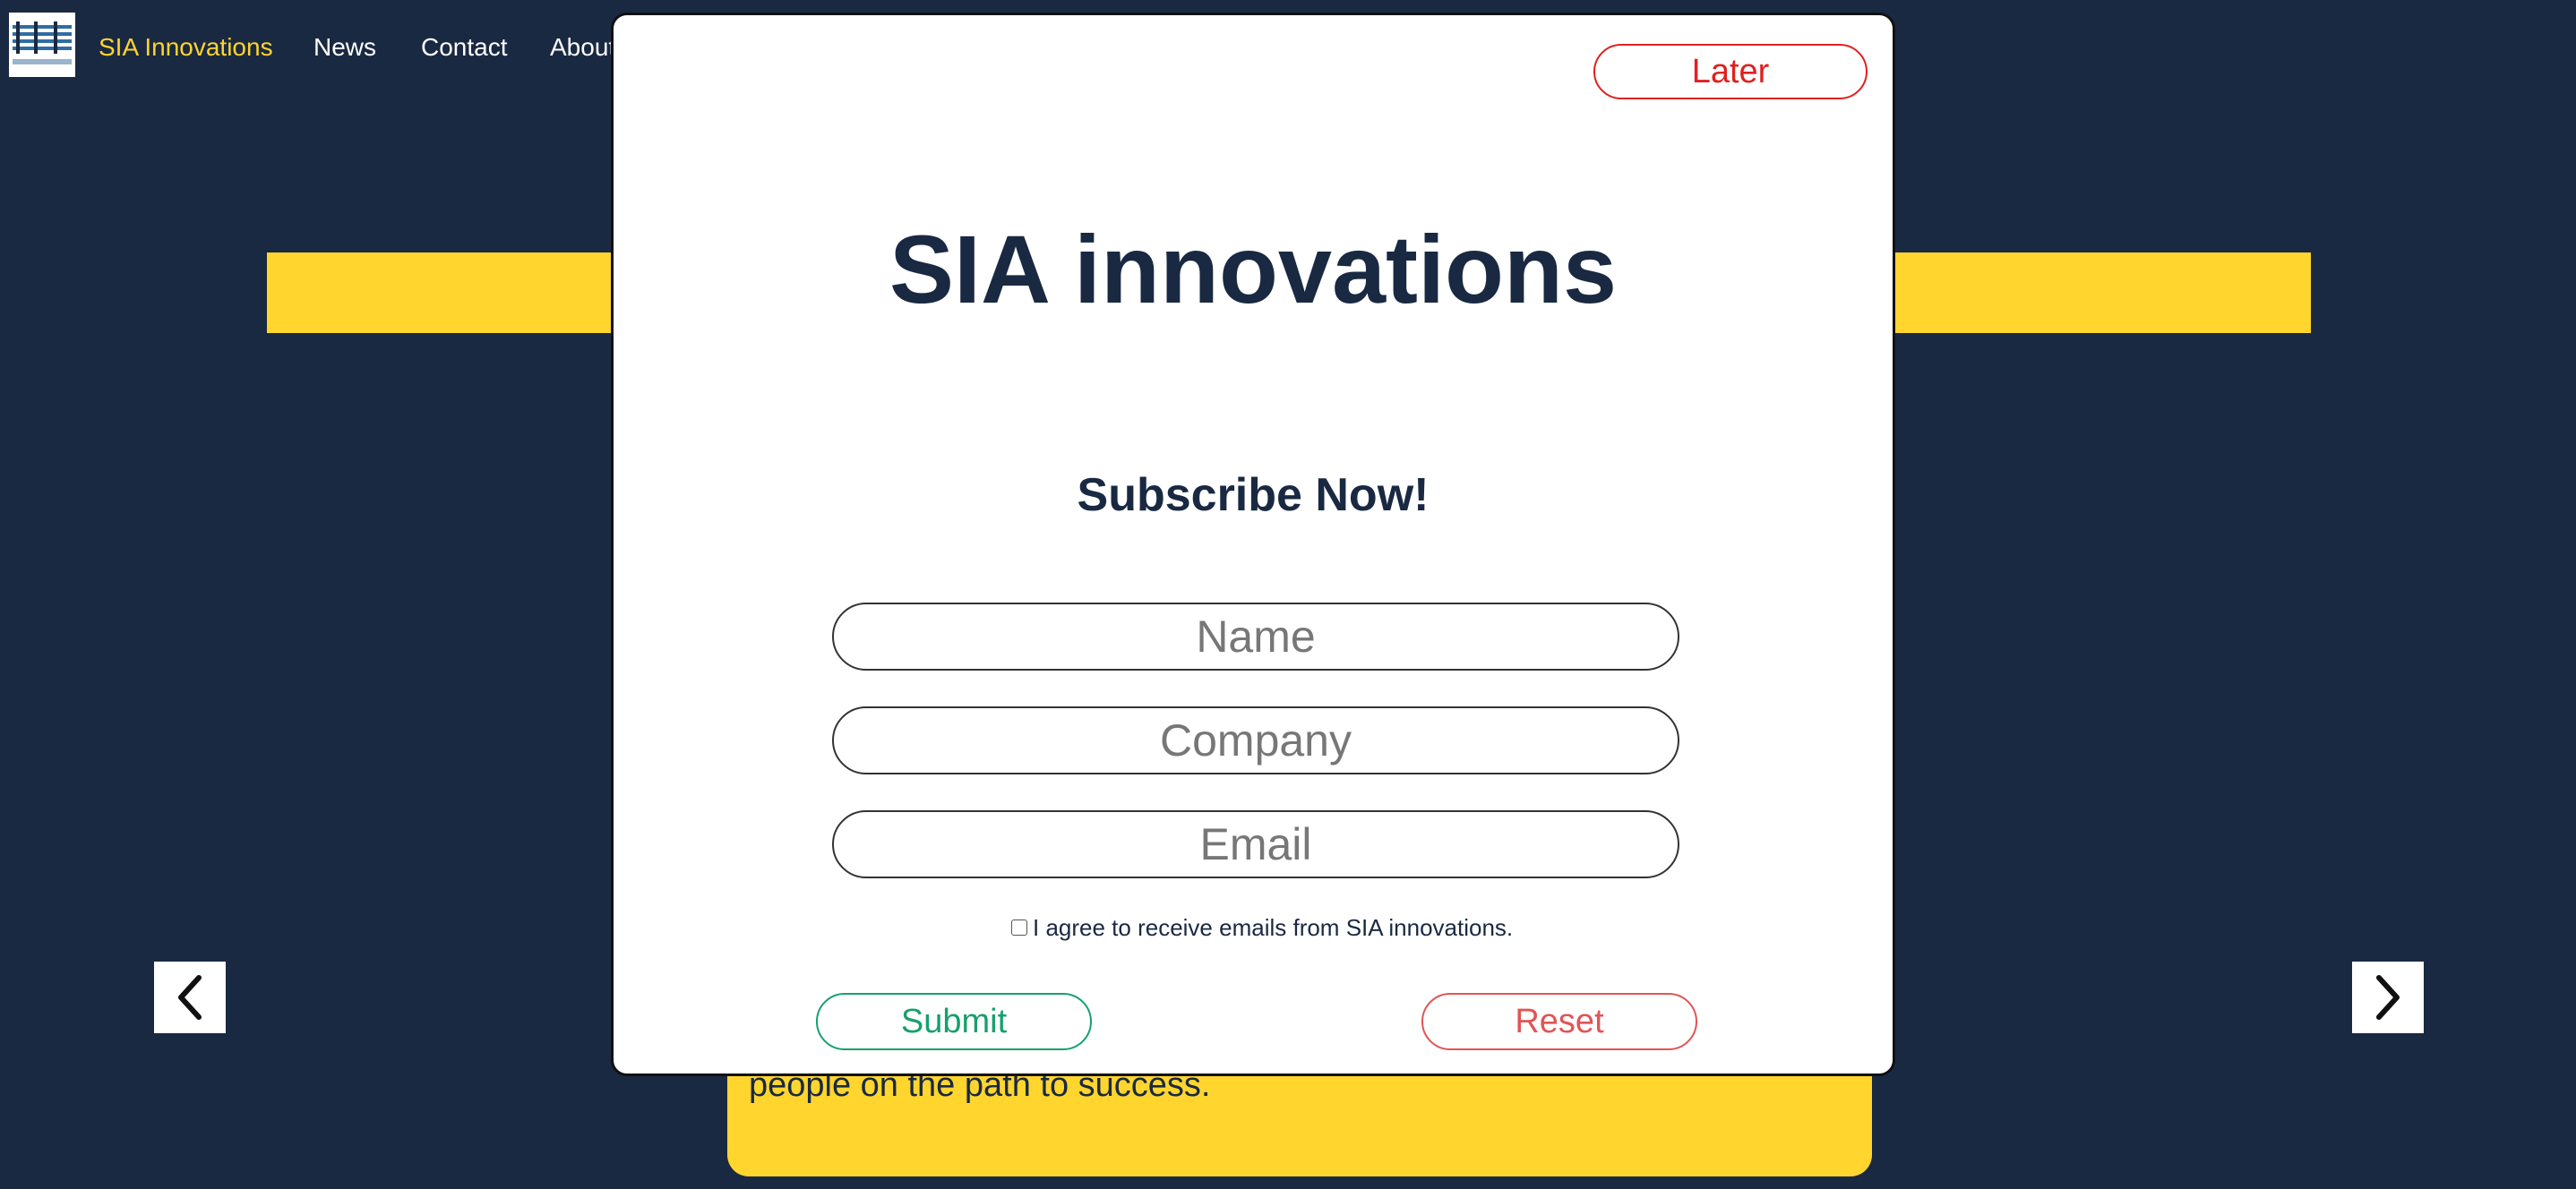 Image resolution: width=2576 pixels, height=1189 pixels. What do you see at coordinates (1255, 637) in the screenshot?
I see `name-input` at bounding box center [1255, 637].